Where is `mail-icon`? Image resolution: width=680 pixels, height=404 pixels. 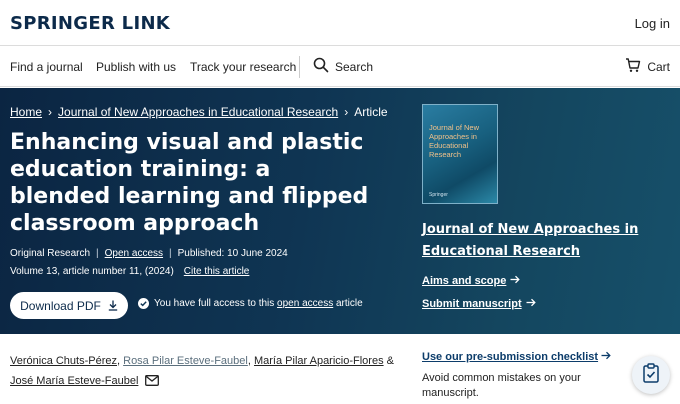
mail-icon is located at coordinates (152, 383).